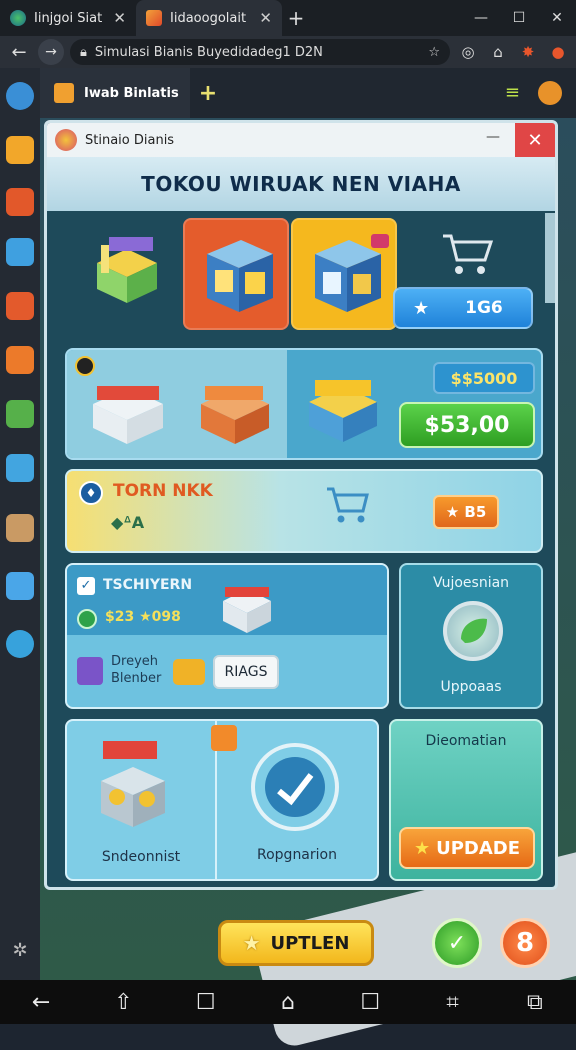 The height and width of the screenshot is (1050, 576). Describe the element at coordinates (132, 784) in the screenshot. I see `casino-store-icon` at that location.